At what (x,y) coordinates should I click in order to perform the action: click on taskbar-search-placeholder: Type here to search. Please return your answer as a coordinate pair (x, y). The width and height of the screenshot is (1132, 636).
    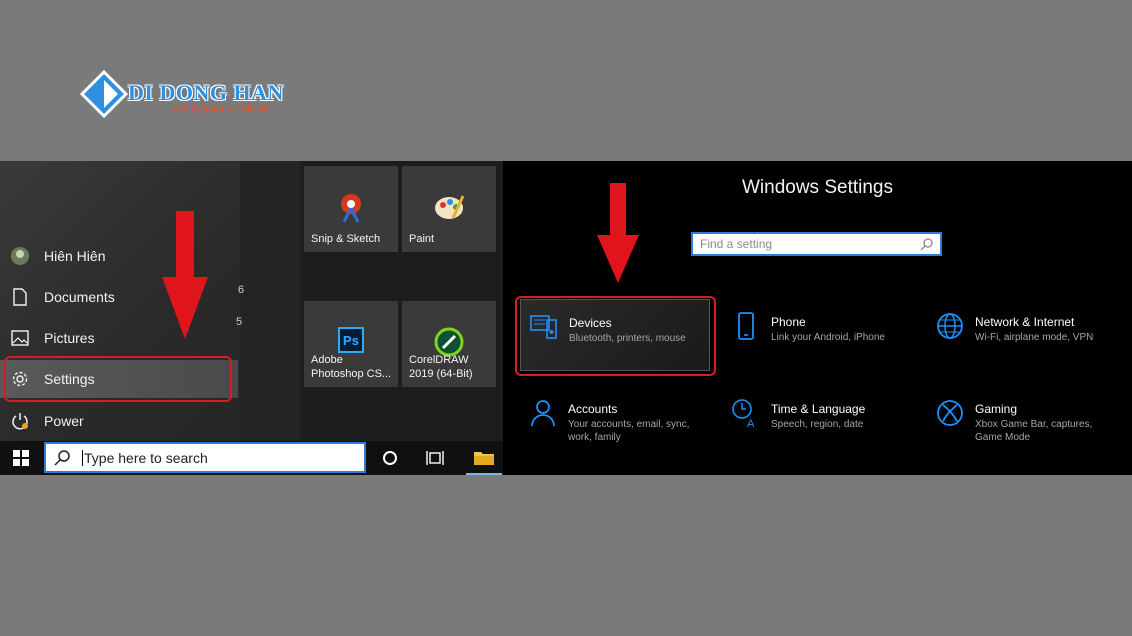
    Looking at the image, I should click on (146, 457).